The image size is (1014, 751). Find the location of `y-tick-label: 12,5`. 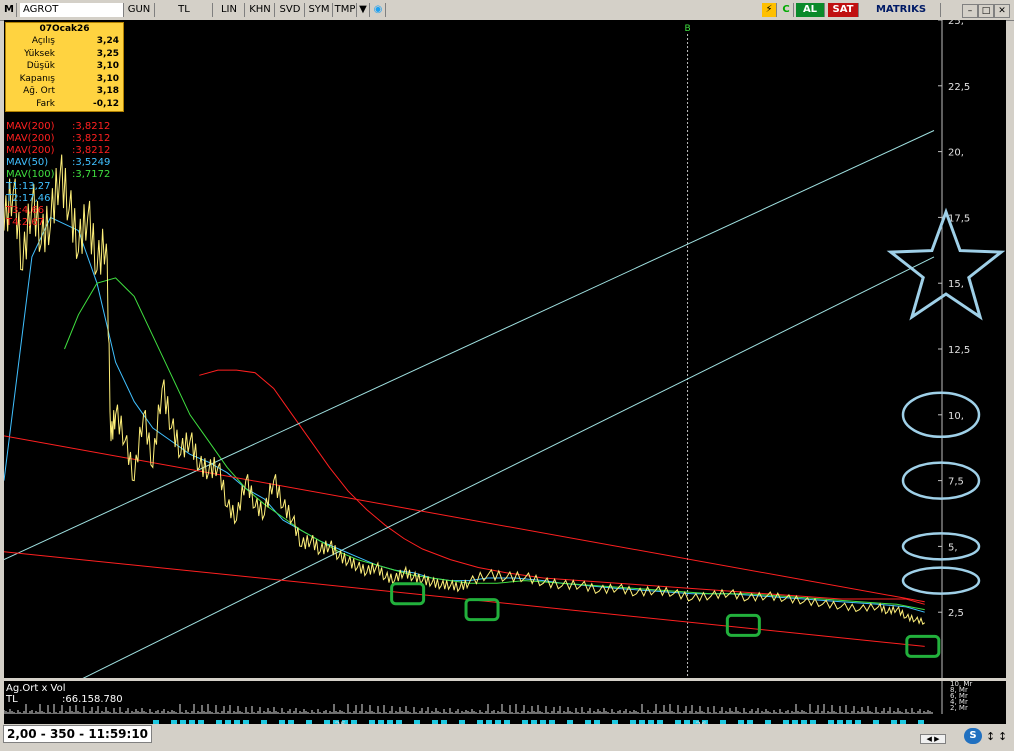

y-tick-label: 12,5 is located at coordinates (959, 350).